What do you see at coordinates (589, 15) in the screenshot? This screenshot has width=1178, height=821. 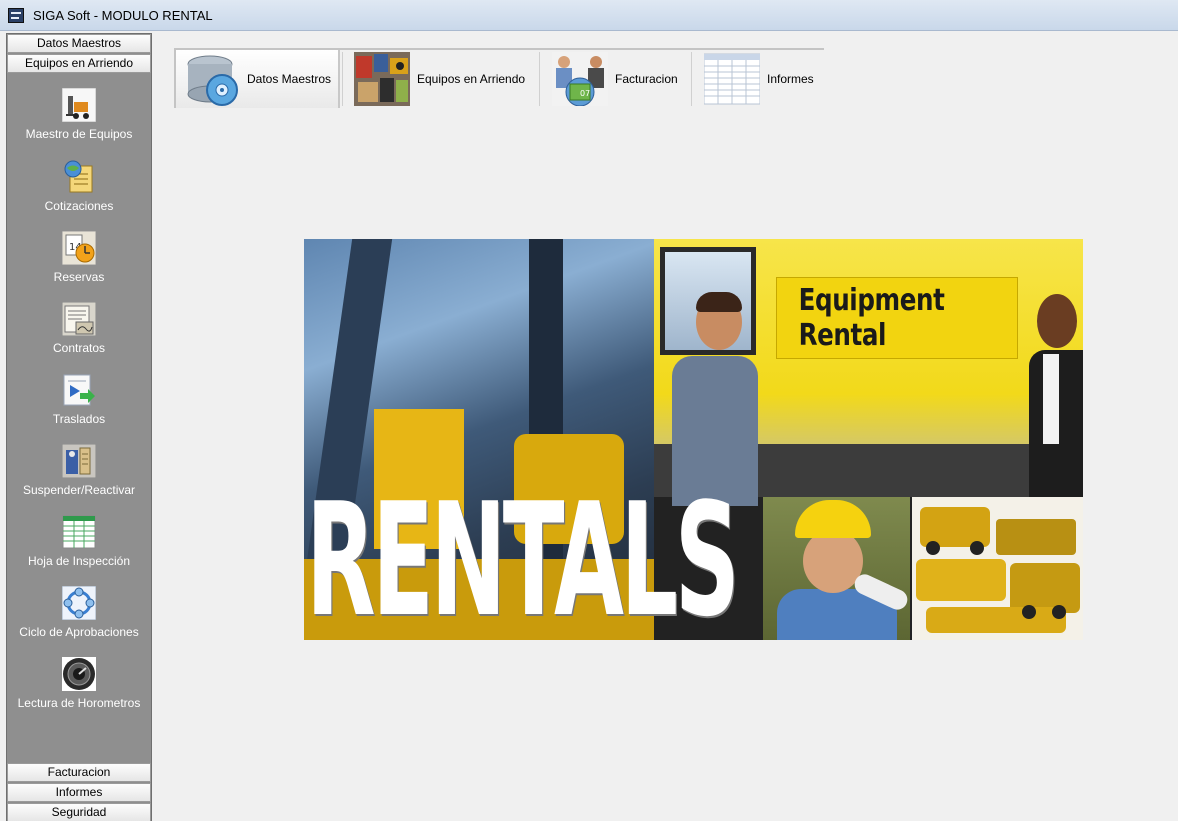 I see `title-bar: SIGA Soft - MODULO RENTAL` at bounding box center [589, 15].